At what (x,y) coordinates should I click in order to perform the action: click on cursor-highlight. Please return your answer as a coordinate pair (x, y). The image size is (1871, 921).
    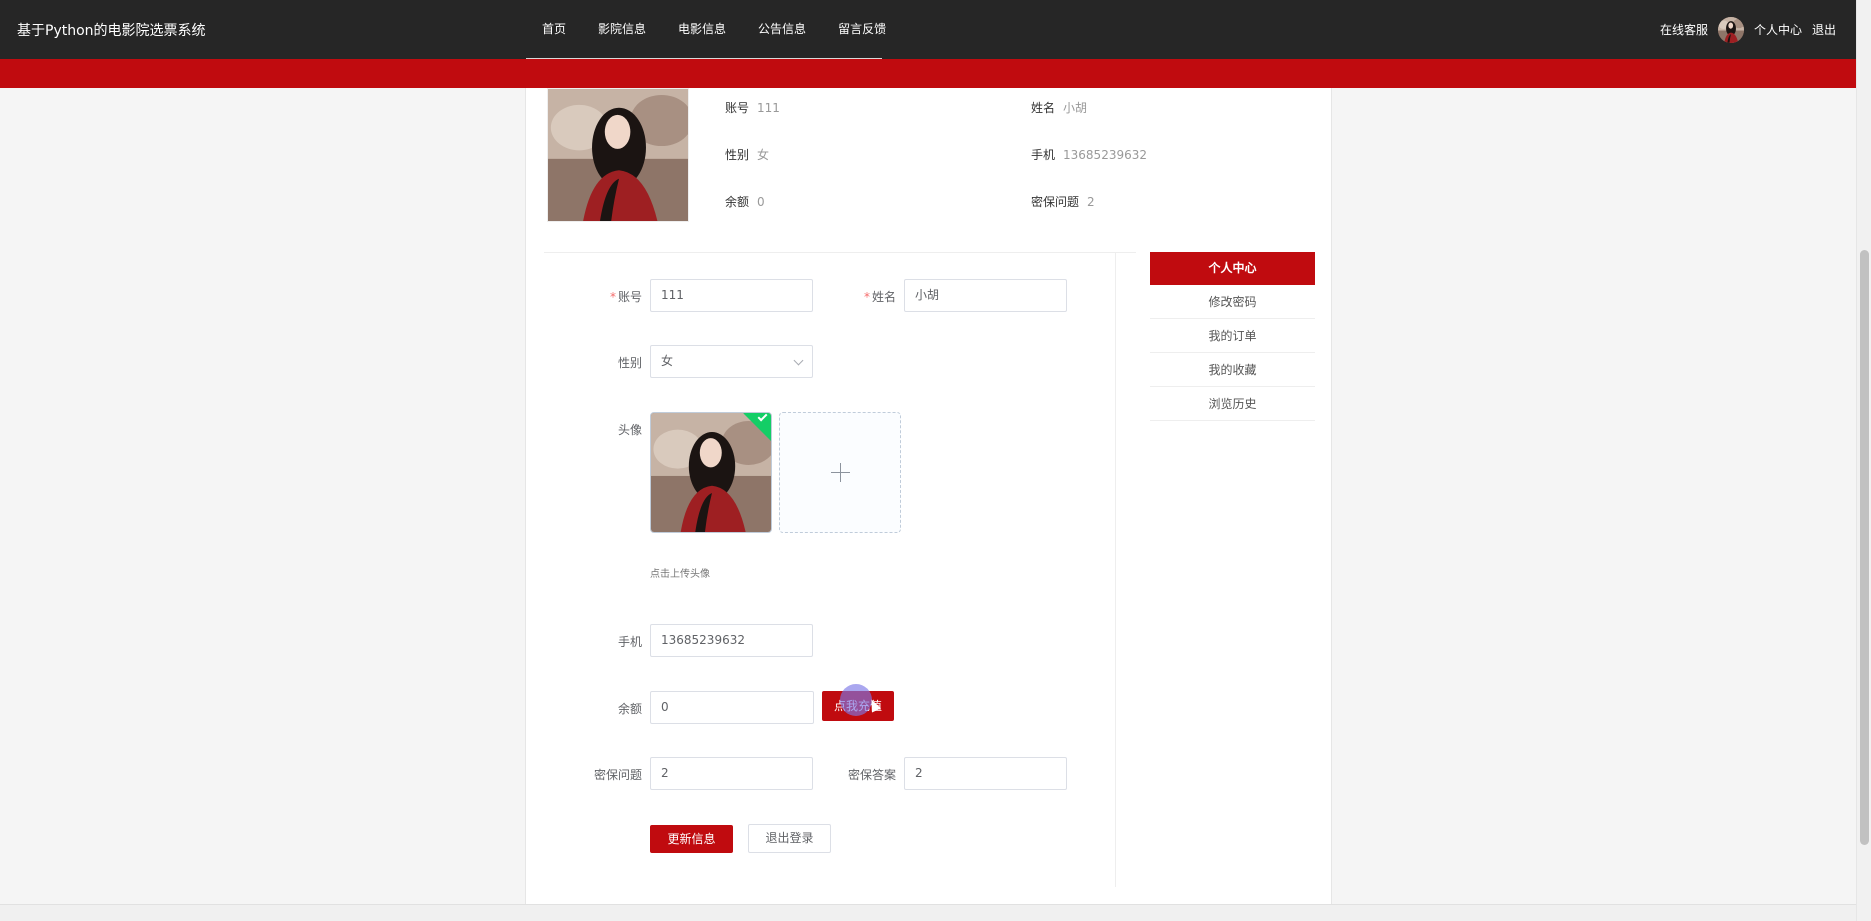
    Looking at the image, I should click on (856, 700).